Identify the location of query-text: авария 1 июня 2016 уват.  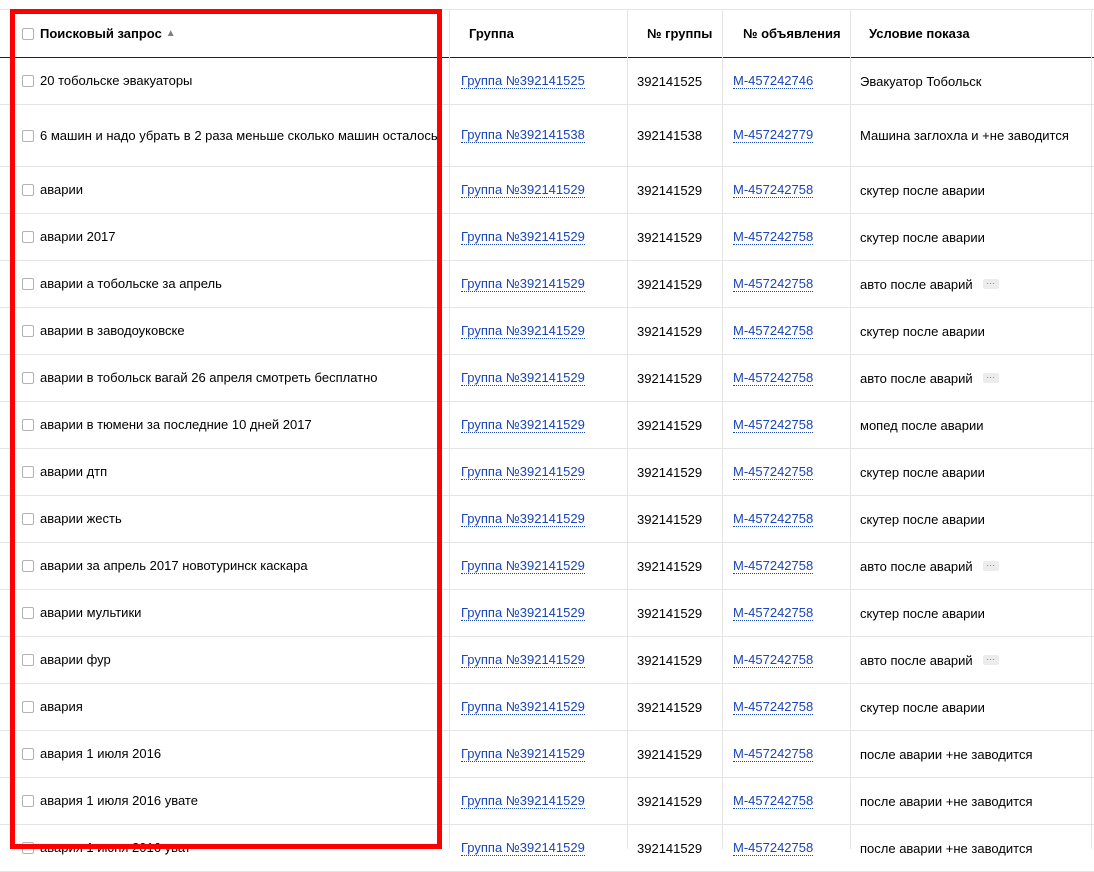
(115, 847).